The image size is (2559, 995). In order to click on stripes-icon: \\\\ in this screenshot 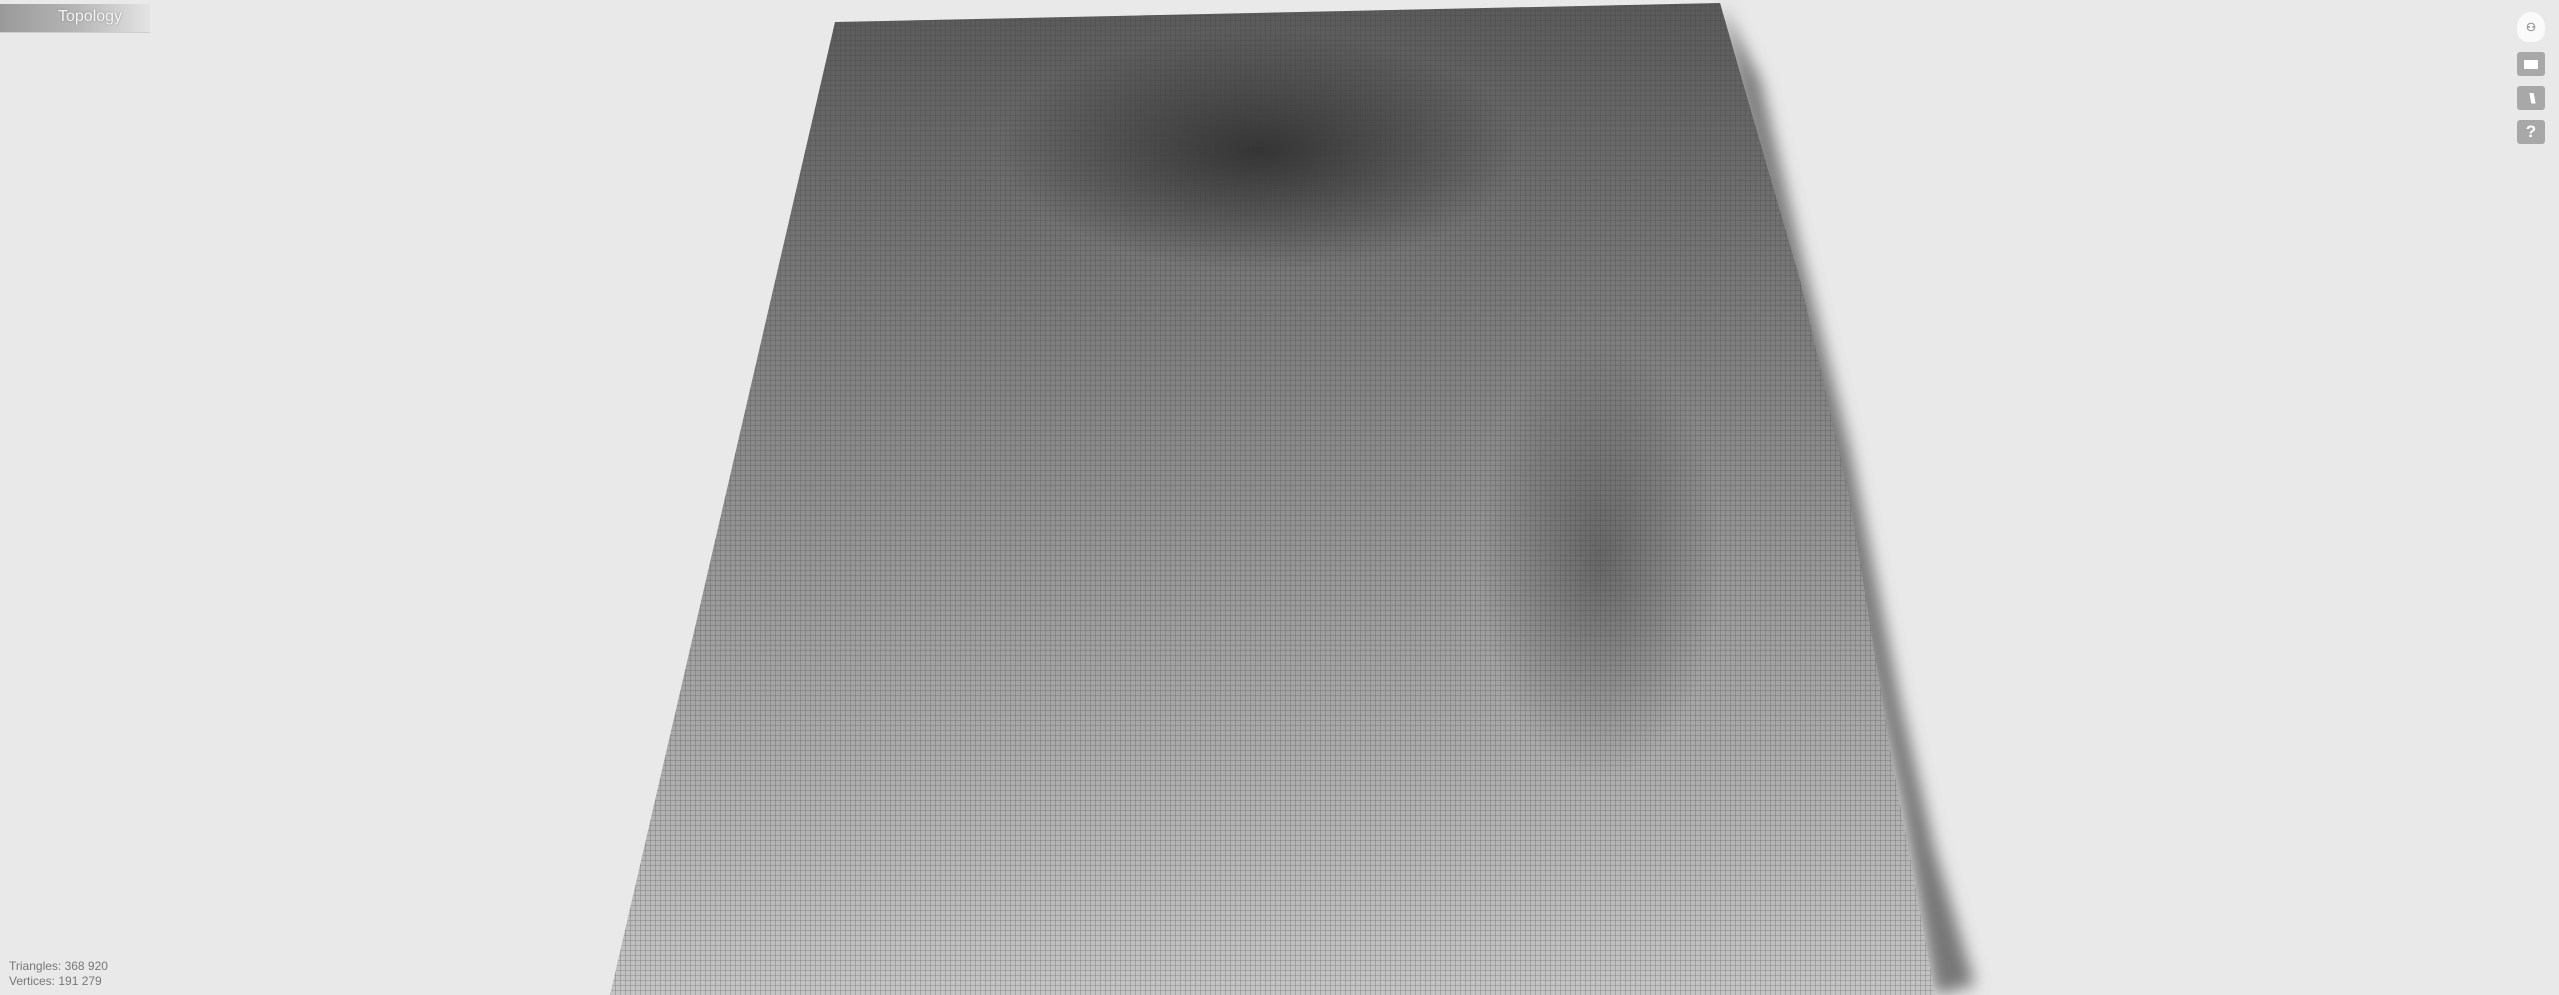, I will do `click(2532, 98)`.